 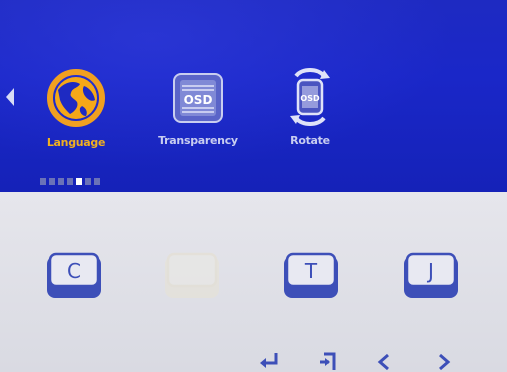 I want to click on globe-icon, so click(x=76, y=98).